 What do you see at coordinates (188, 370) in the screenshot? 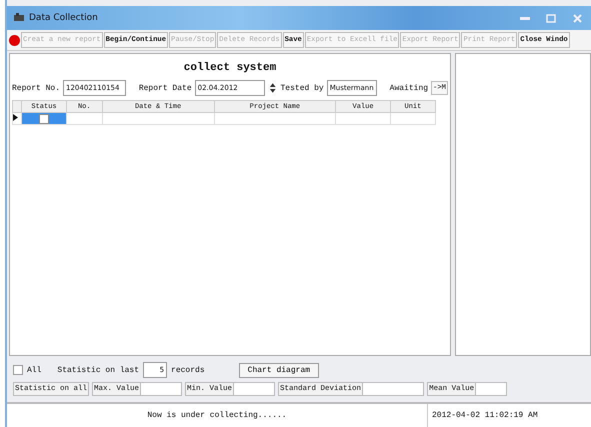
I see `records-label: records` at bounding box center [188, 370].